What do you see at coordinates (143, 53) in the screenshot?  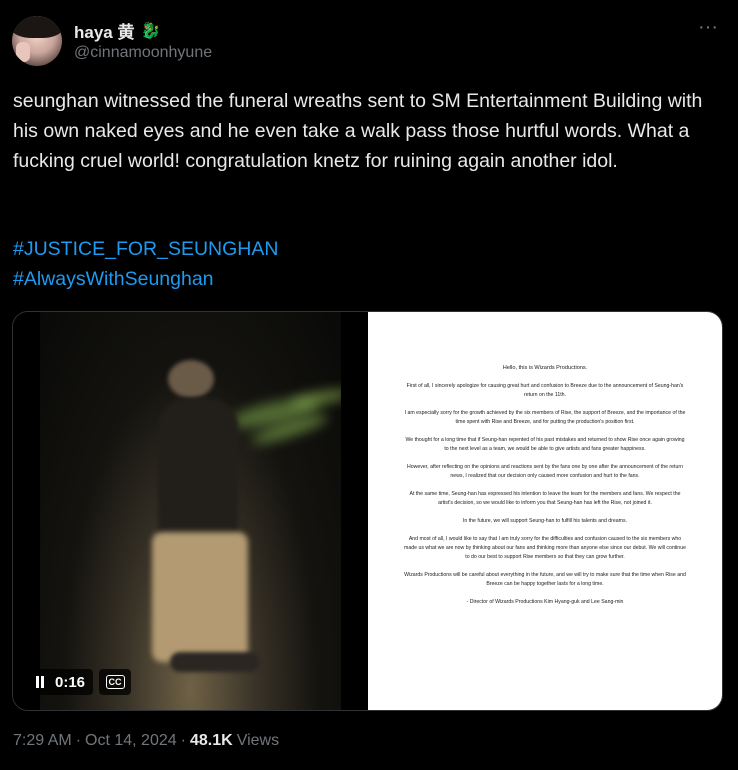 I see `user-handle: @cinnamoonhyune` at bounding box center [143, 53].